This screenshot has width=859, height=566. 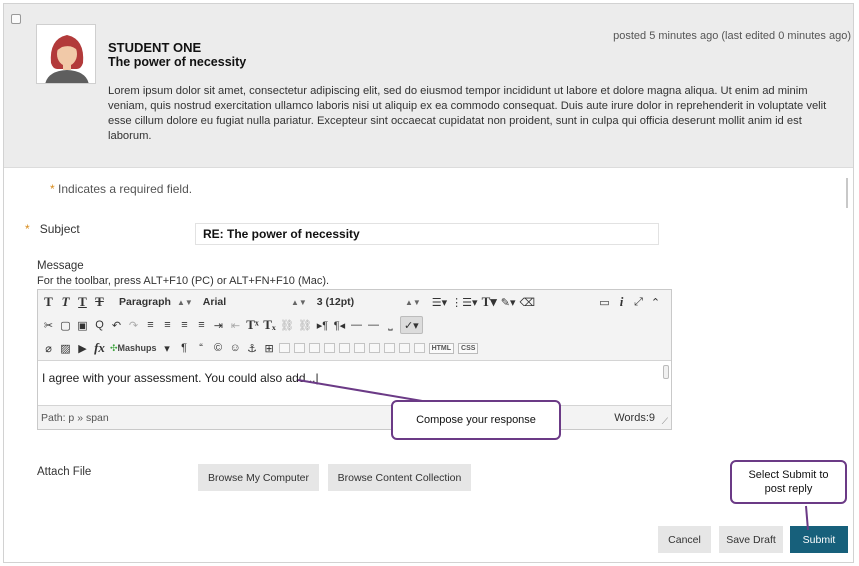 I want to click on table-row-props-icon, so click(x=284, y=348).